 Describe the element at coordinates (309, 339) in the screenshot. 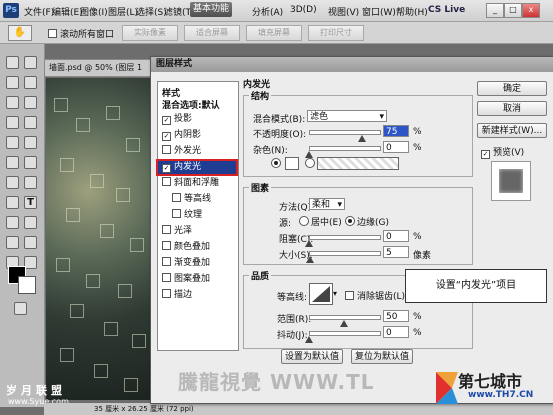

I see `jitter-slider-knob` at that location.